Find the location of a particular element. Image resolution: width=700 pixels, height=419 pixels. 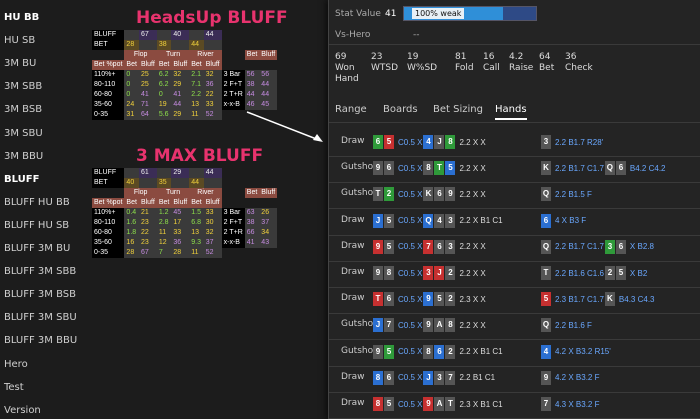

sidebar-item-hu-sb: HU SB is located at coordinates (19, 40).